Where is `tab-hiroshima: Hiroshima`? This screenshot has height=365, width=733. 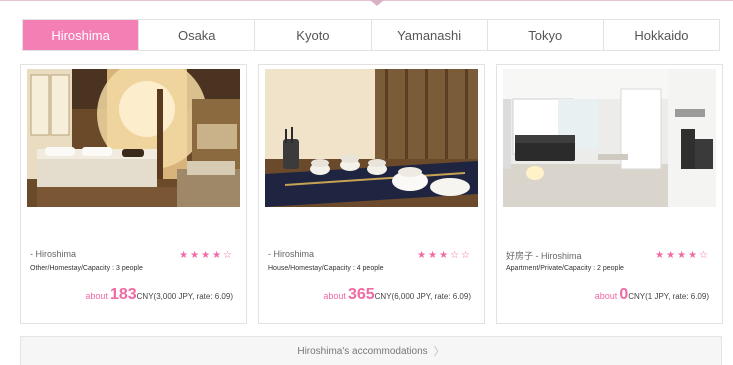 tab-hiroshima: Hiroshima is located at coordinates (81, 35).